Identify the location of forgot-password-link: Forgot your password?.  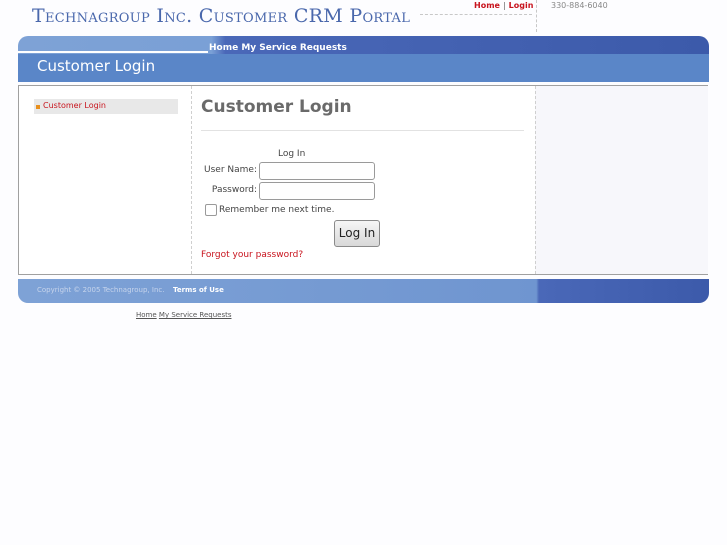
(252, 255).